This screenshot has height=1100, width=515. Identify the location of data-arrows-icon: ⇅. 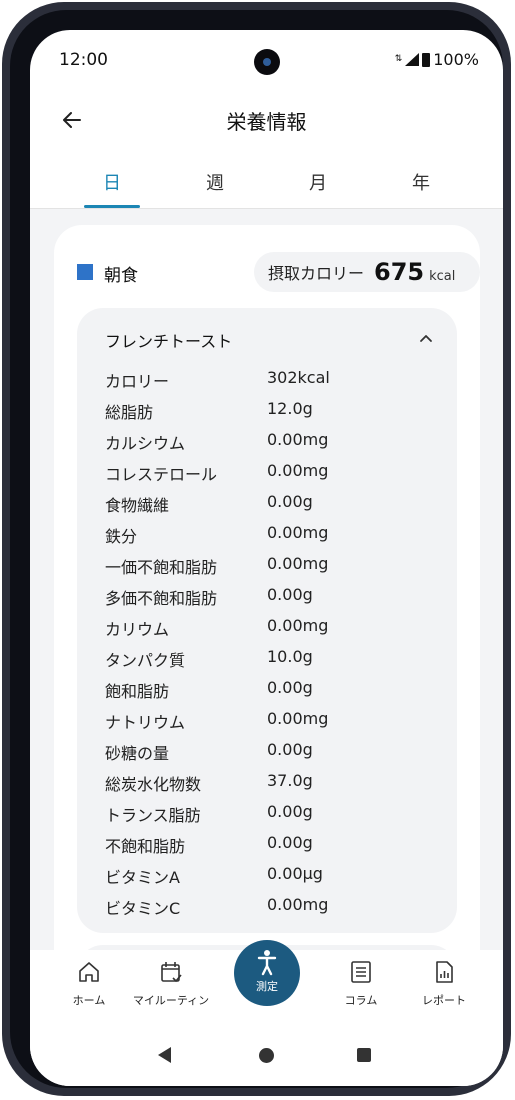
(398, 59).